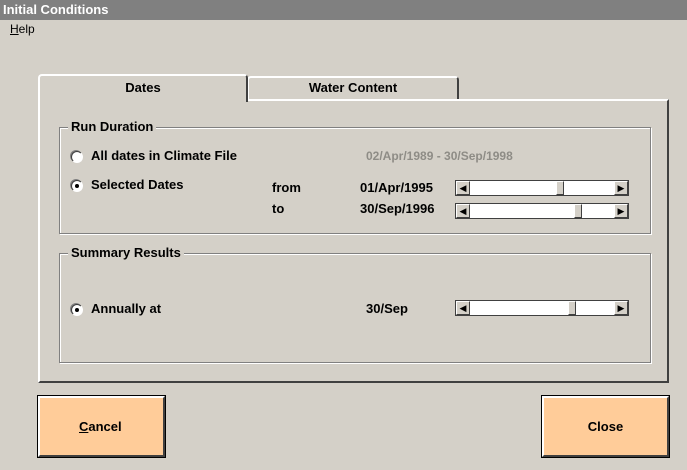 This screenshot has width=687, height=470. What do you see at coordinates (112, 126) in the screenshot?
I see `run-duration-title: Run Duration` at bounding box center [112, 126].